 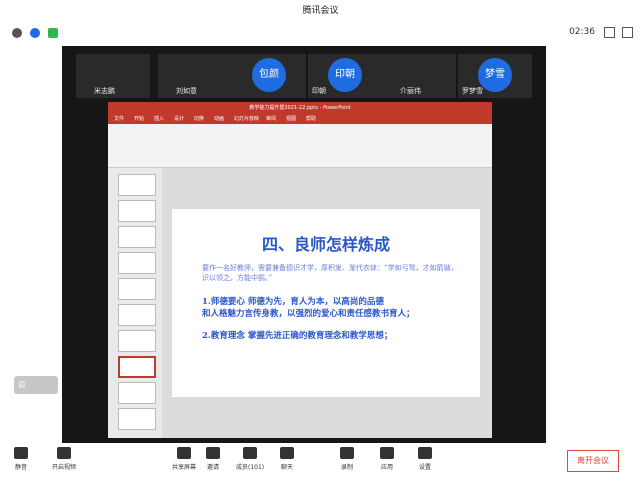 What do you see at coordinates (293, 302) in the screenshot?
I see `slide-point-1a: 1.师德要心 师德为先，育人为本，以高尚的品德` at bounding box center [293, 302].